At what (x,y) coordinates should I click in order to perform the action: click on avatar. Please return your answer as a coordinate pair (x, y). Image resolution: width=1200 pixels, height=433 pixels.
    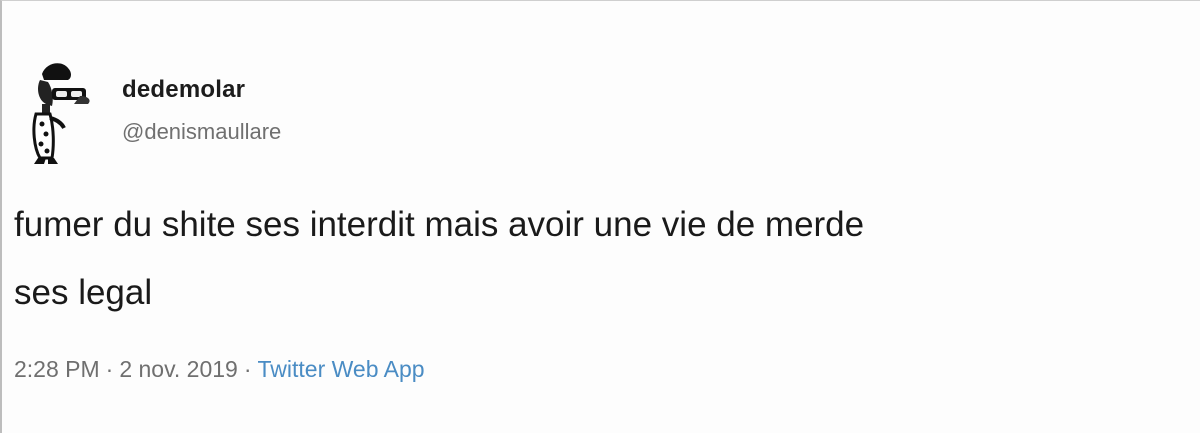
    Looking at the image, I should click on (63, 113).